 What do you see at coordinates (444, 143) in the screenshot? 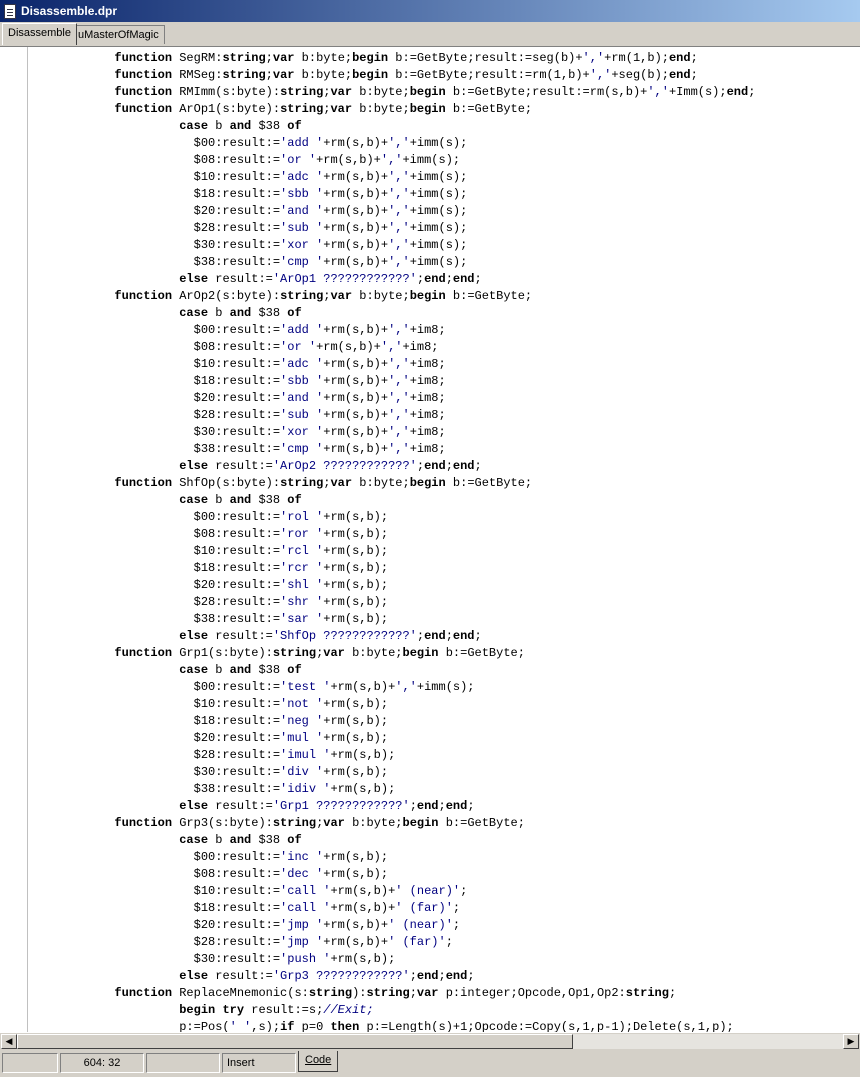
I see `code-line: $00:result:='add '+rm(s,b)+','+imm(s);` at bounding box center [444, 143].